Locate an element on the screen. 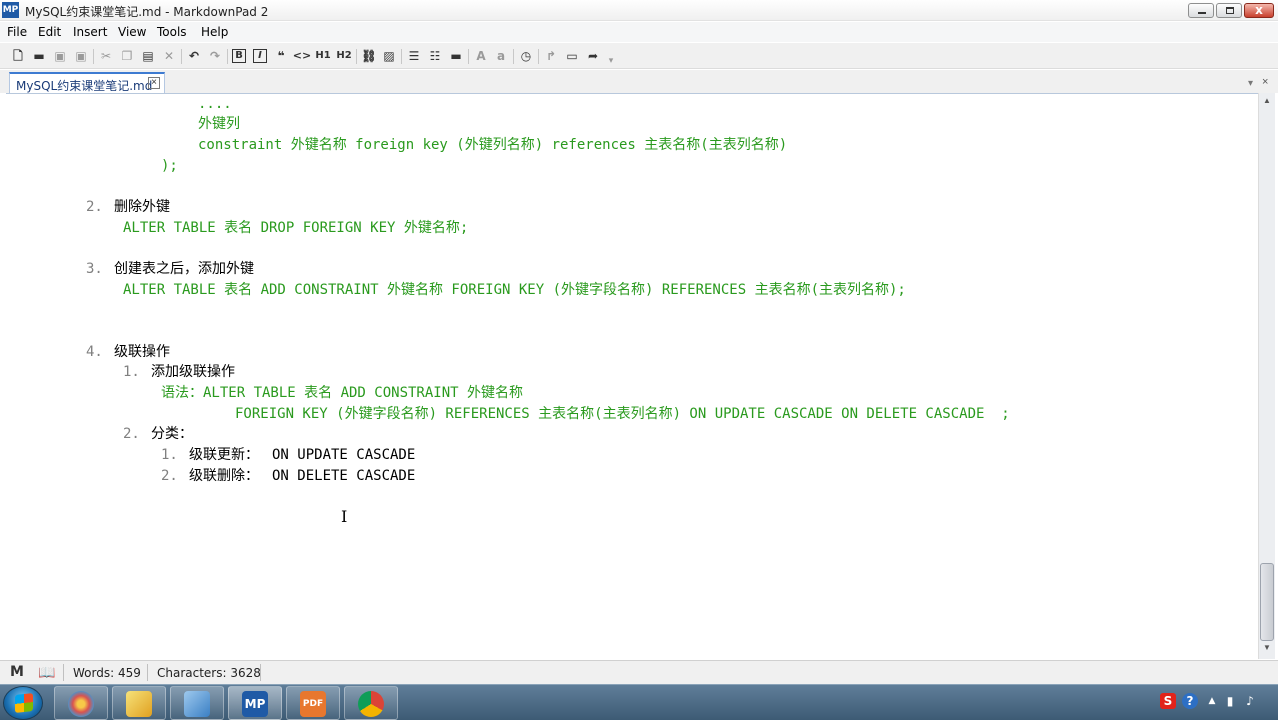  heading1-icon: H1 is located at coordinates (323, 56).